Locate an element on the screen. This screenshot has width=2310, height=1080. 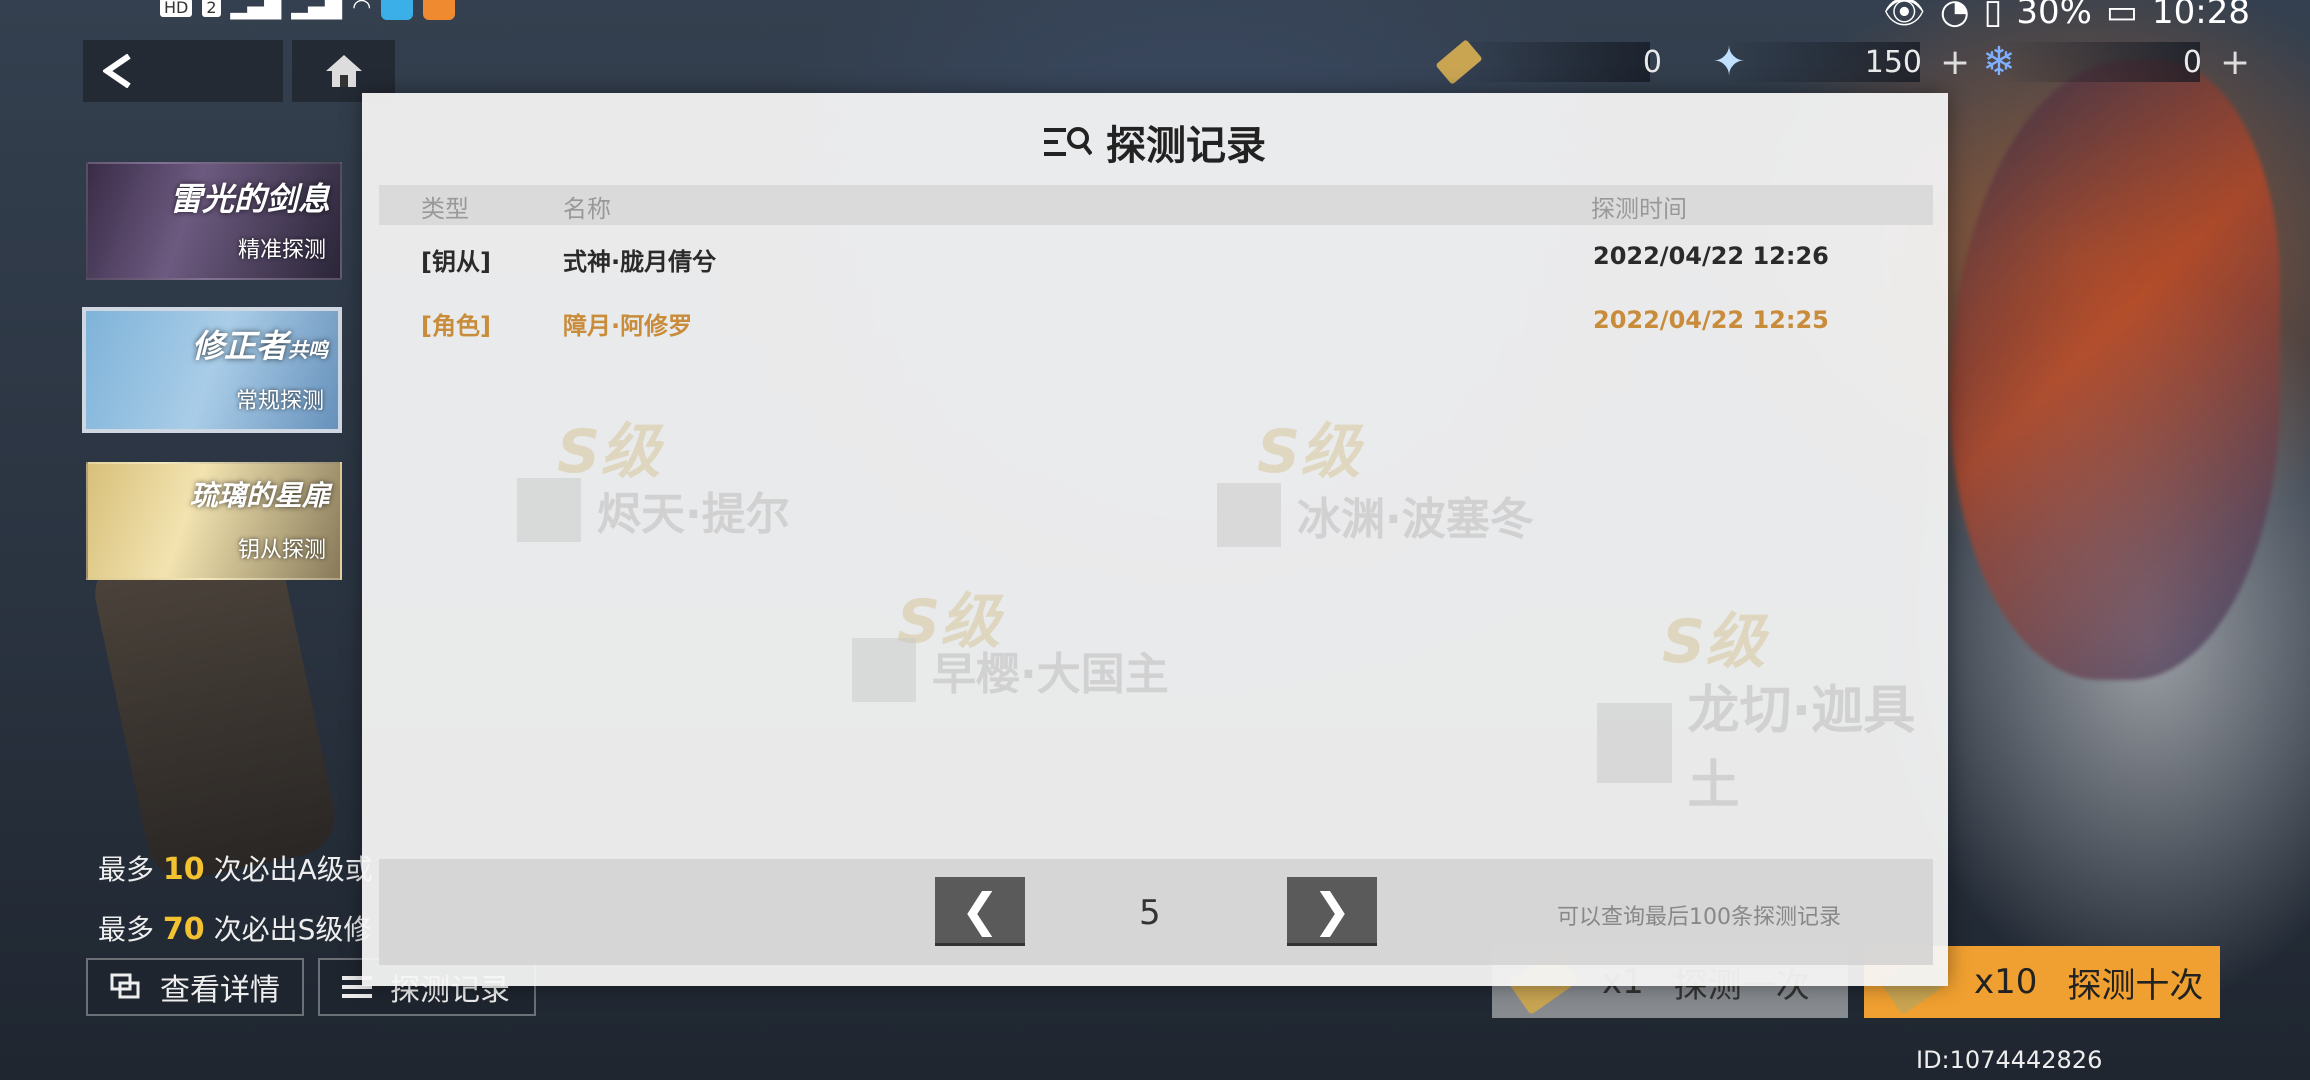
banner-title: 修正者共鸣 is located at coordinates (260, 344).